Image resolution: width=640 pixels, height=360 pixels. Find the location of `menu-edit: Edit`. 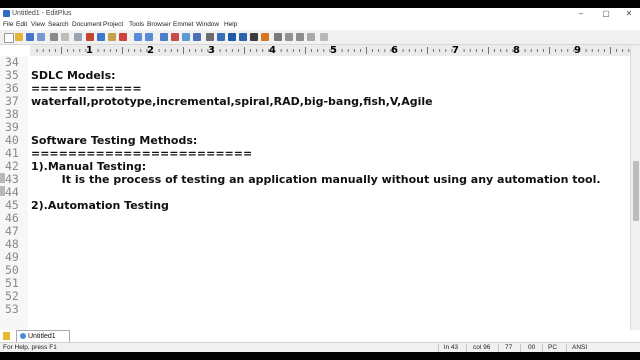

menu-edit: Edit is located at coordinates (21, 25).